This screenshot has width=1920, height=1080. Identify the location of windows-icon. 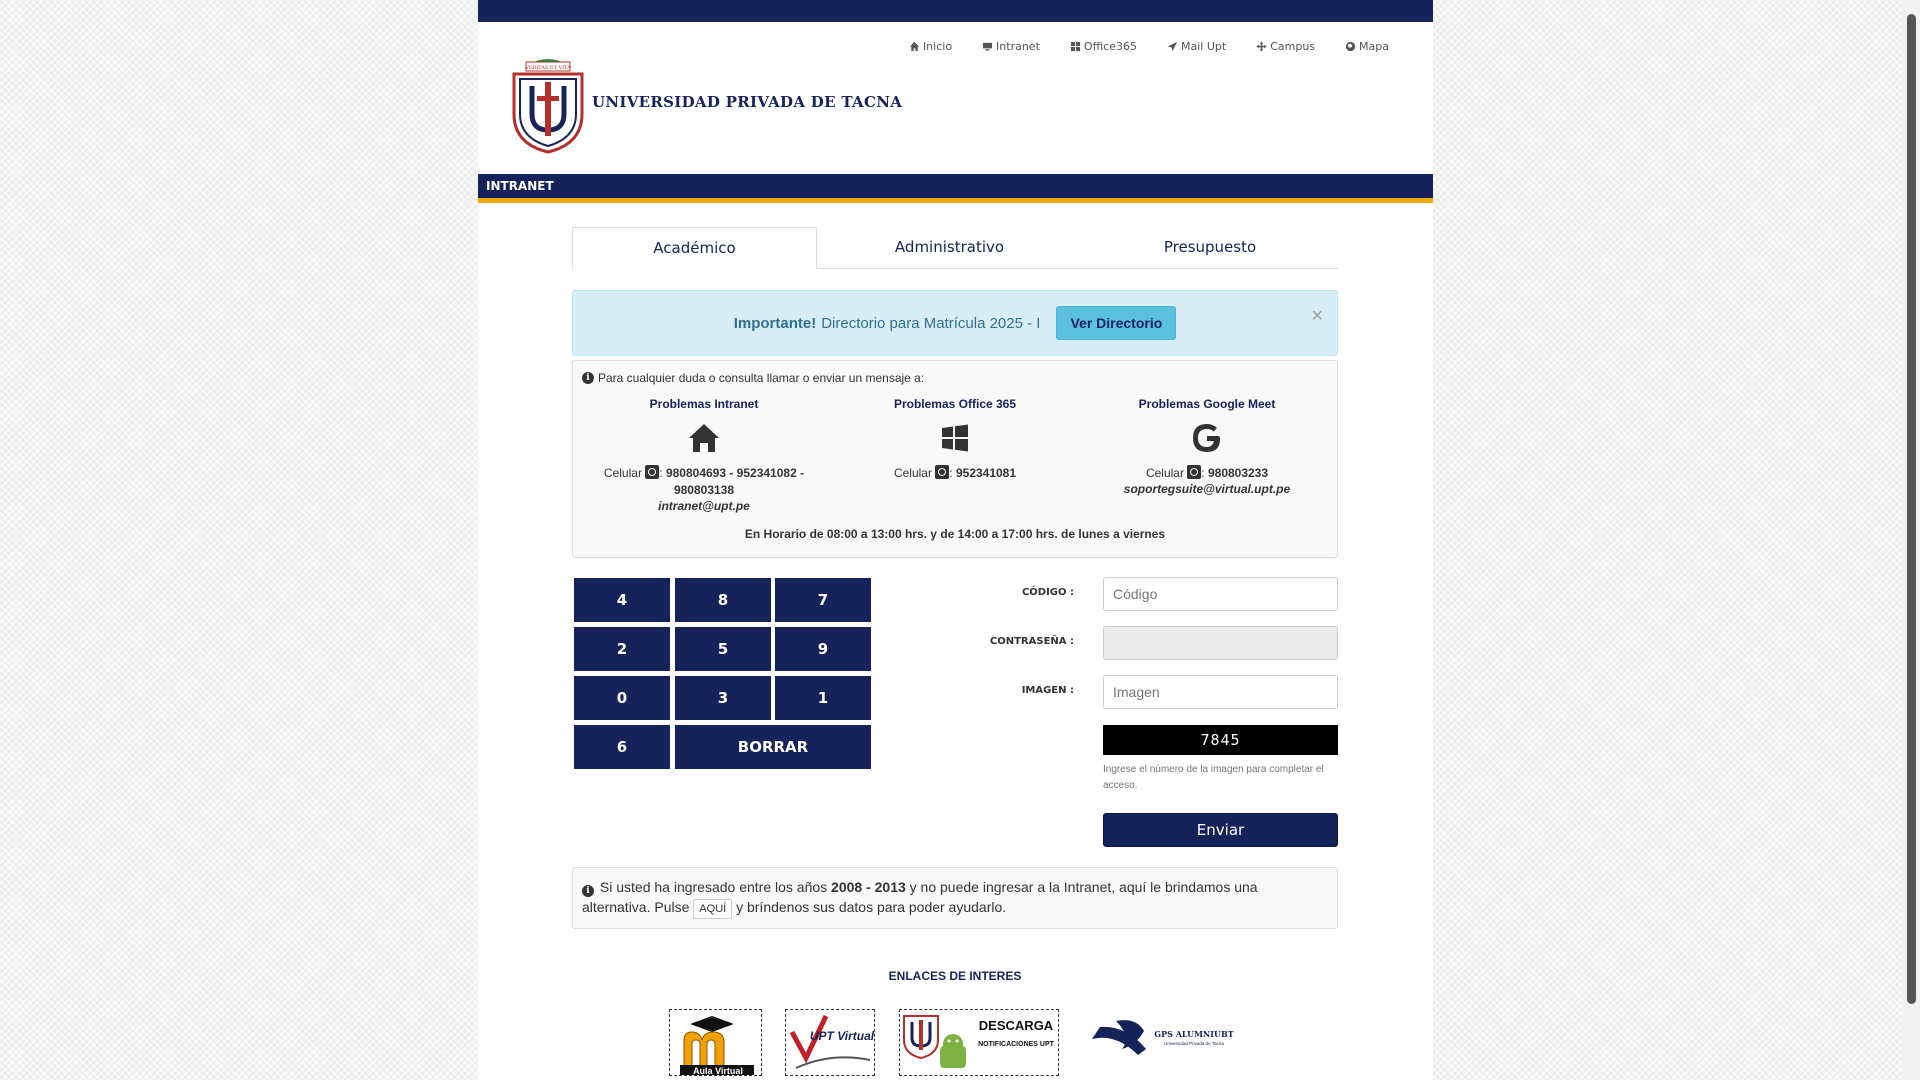
(955, 438).